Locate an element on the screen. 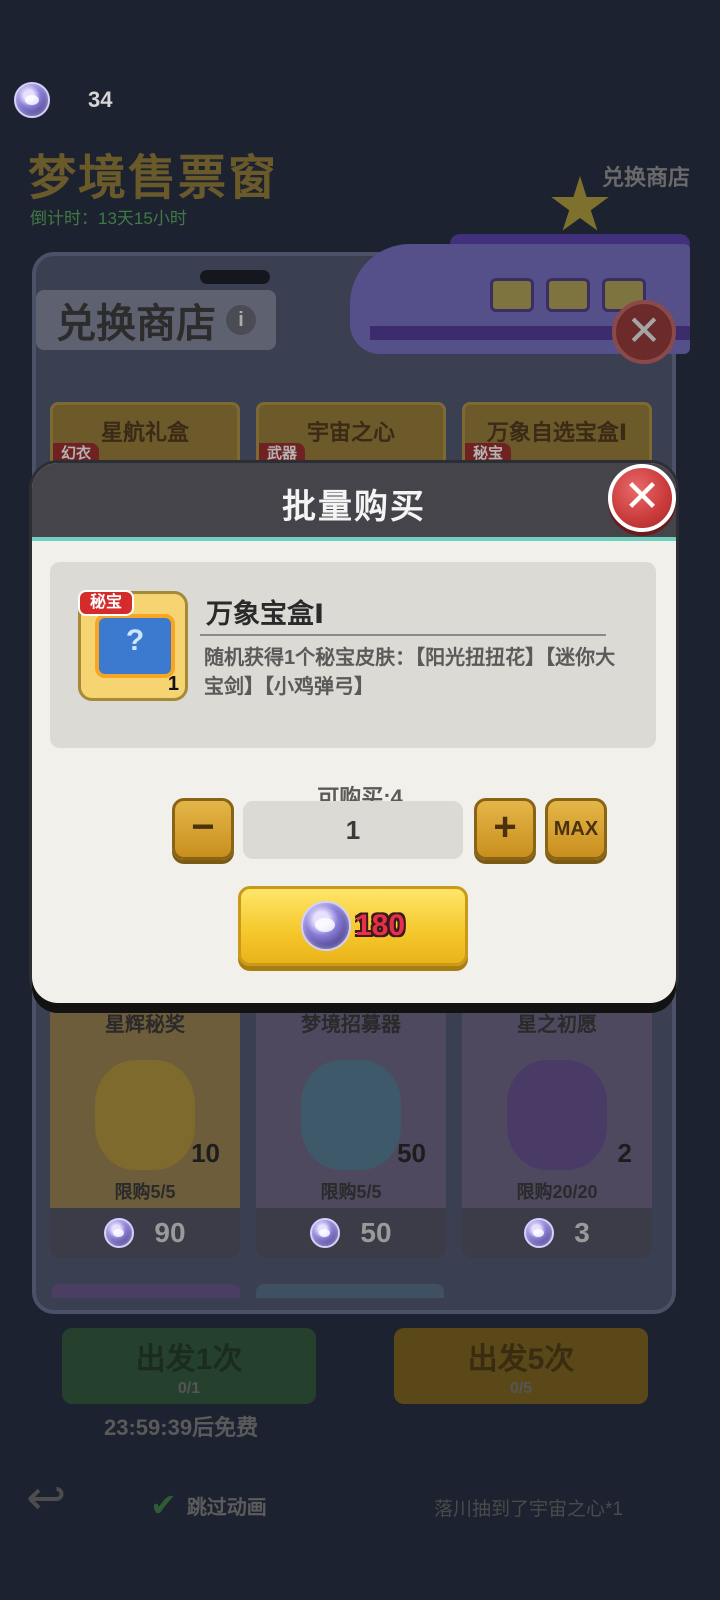 The width and height of the screenshot is (720, 1600). tab-label: 万象自选宝盒Ⅰ is located at coordinates (557, 432).